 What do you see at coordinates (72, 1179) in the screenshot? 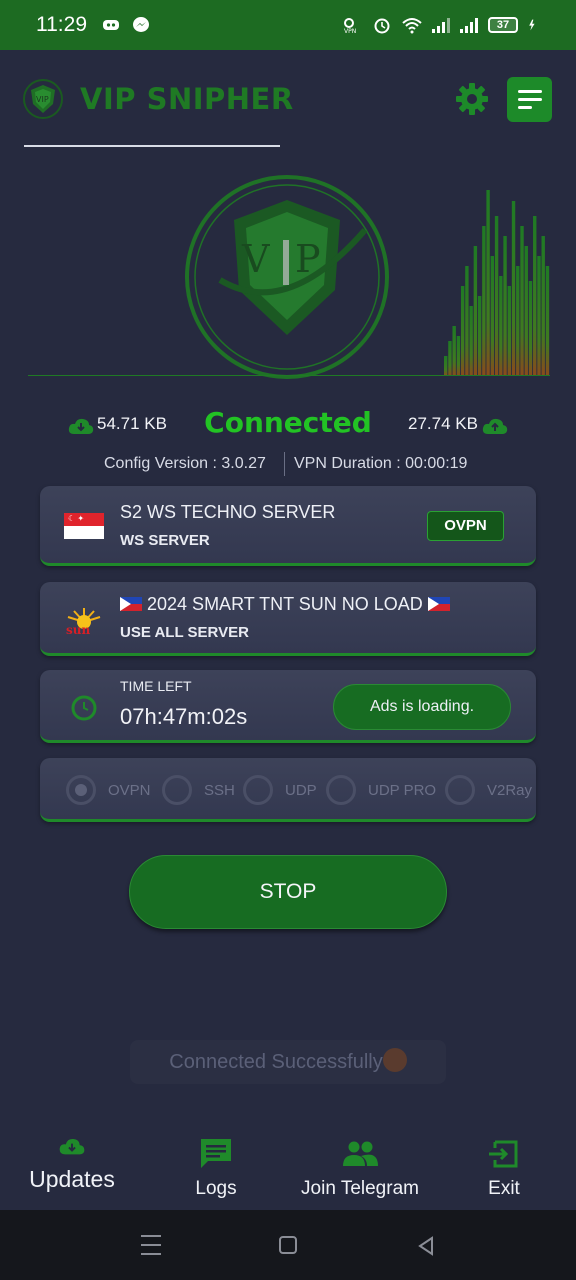
I see `nav-updates-label: Updates` at bounding box center [72, 1179].